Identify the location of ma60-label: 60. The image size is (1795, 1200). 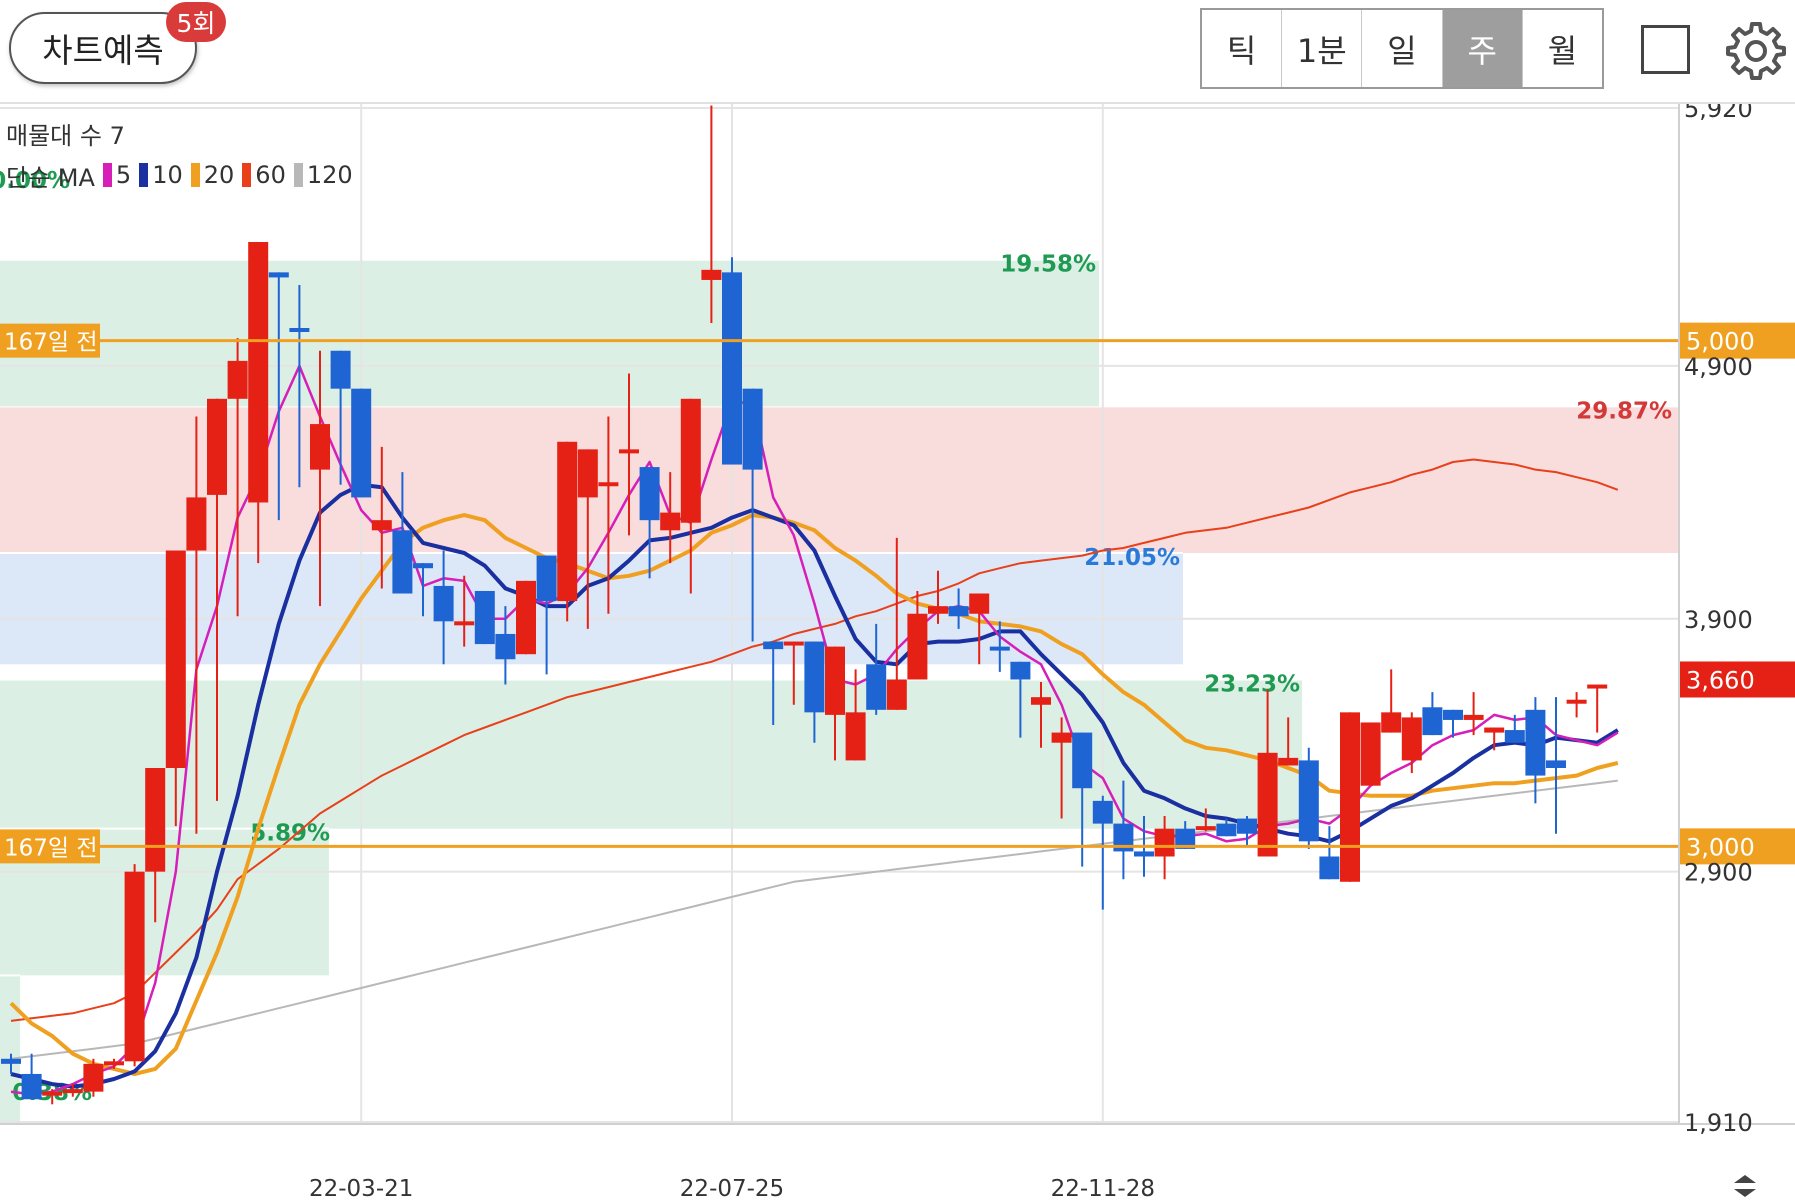
(270, 175).